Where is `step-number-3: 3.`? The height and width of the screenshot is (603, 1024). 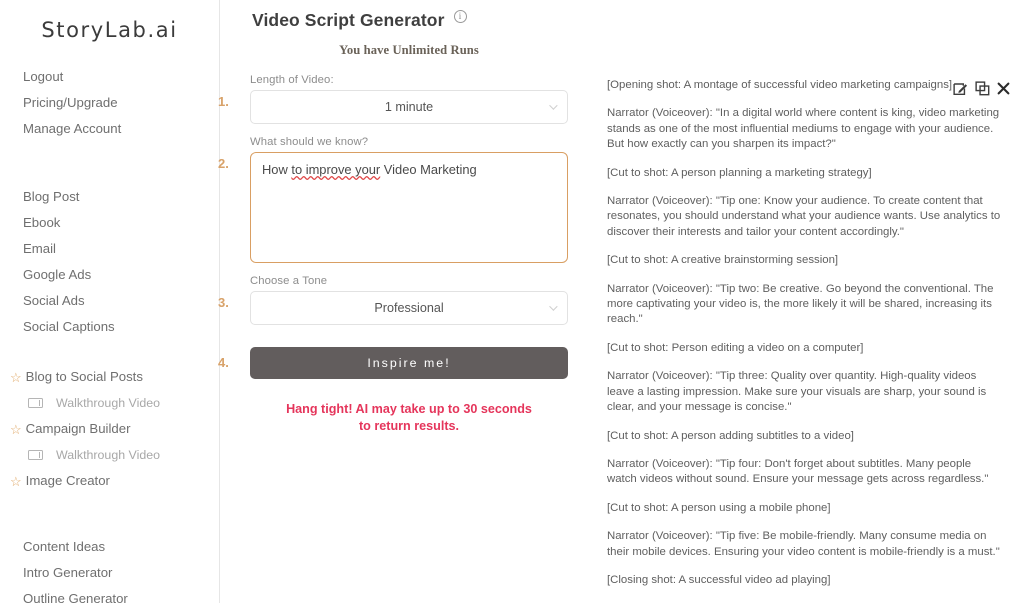
step-number-3: 3. is located at coordinates (223, 302).